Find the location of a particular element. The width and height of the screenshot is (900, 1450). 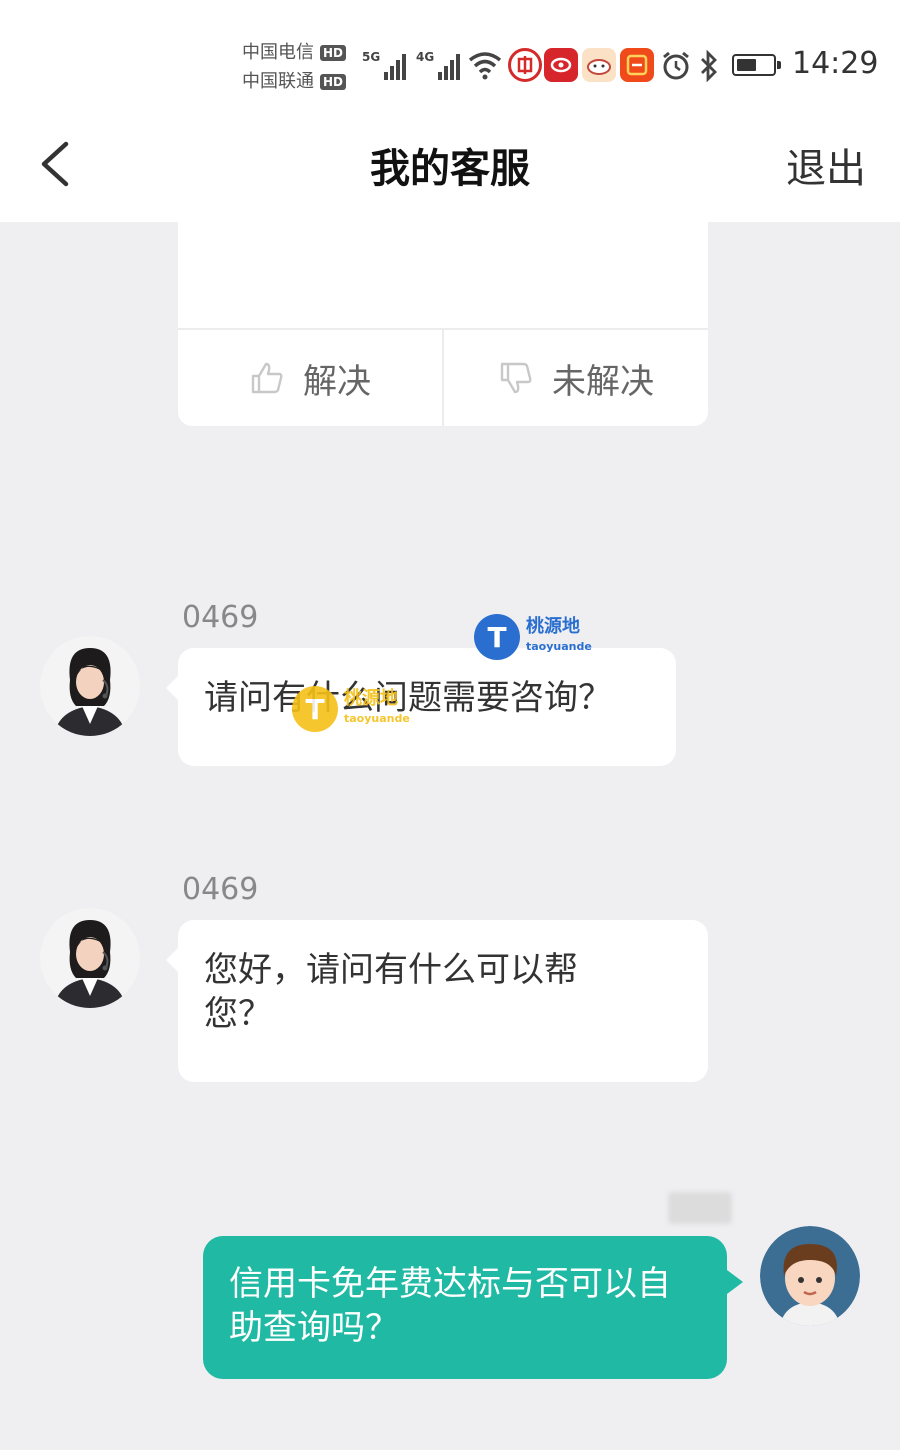

unresolved-label: 未解决 is located at coordinates (603, 381).